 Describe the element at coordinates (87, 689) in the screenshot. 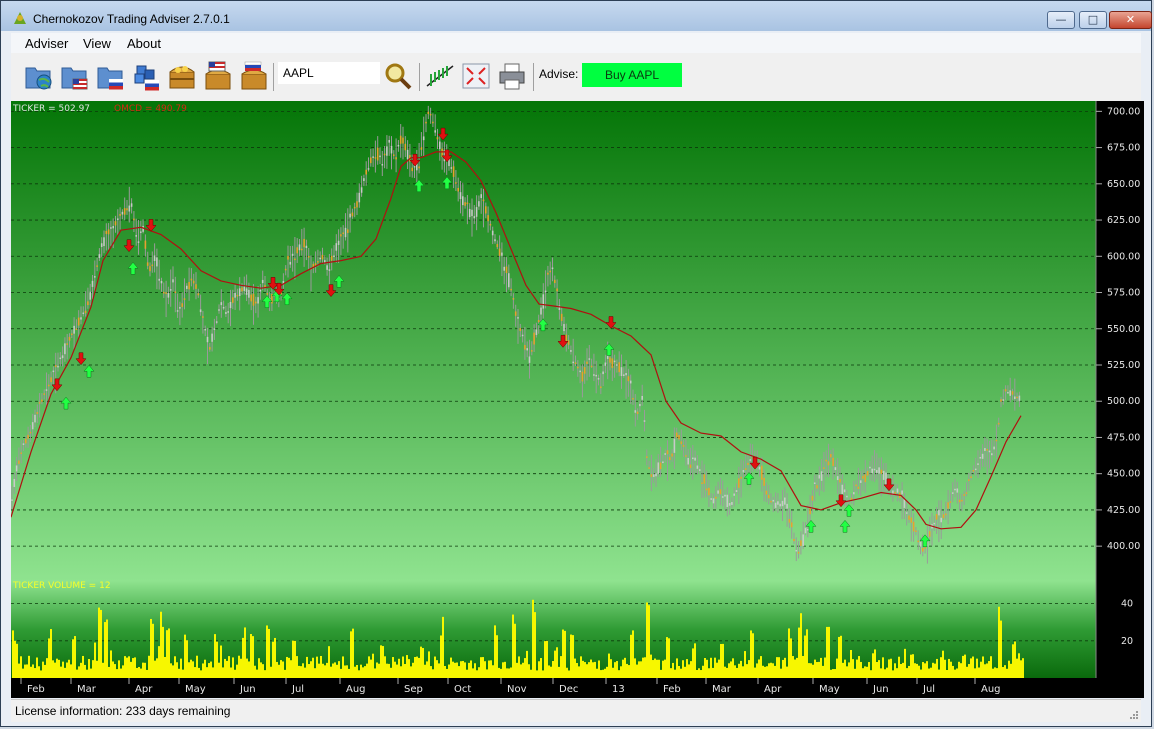

I see `month-label: Mar` at that location.